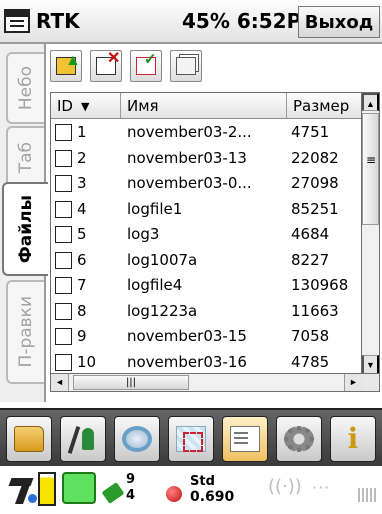 The height and width of the screenshot is (514, 382). I want to click on survey-app-button, so click(83, 439).